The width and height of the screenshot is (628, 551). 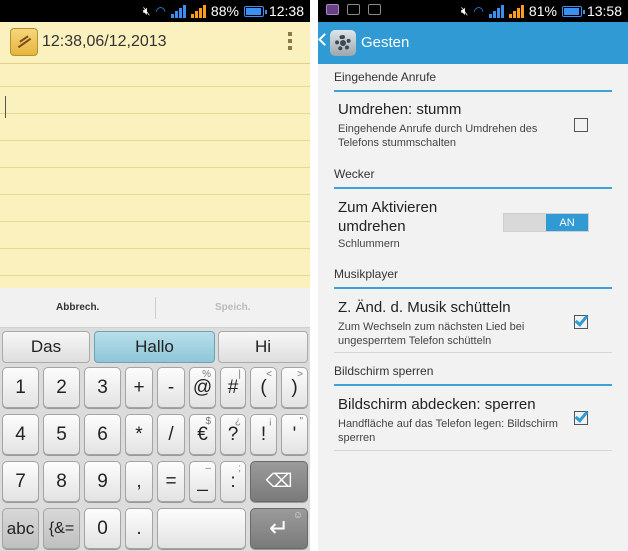 I want to click on pref-title-flip-activate: Zum Aktivieren umdrehen, so click(x=403, y=217).